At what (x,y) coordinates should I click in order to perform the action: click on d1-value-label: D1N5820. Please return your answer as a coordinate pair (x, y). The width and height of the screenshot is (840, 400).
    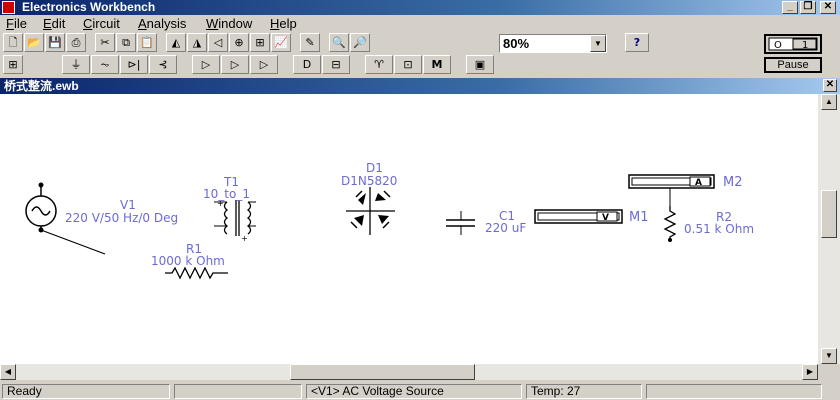
    Looking at the image, I should click on (369, 181).